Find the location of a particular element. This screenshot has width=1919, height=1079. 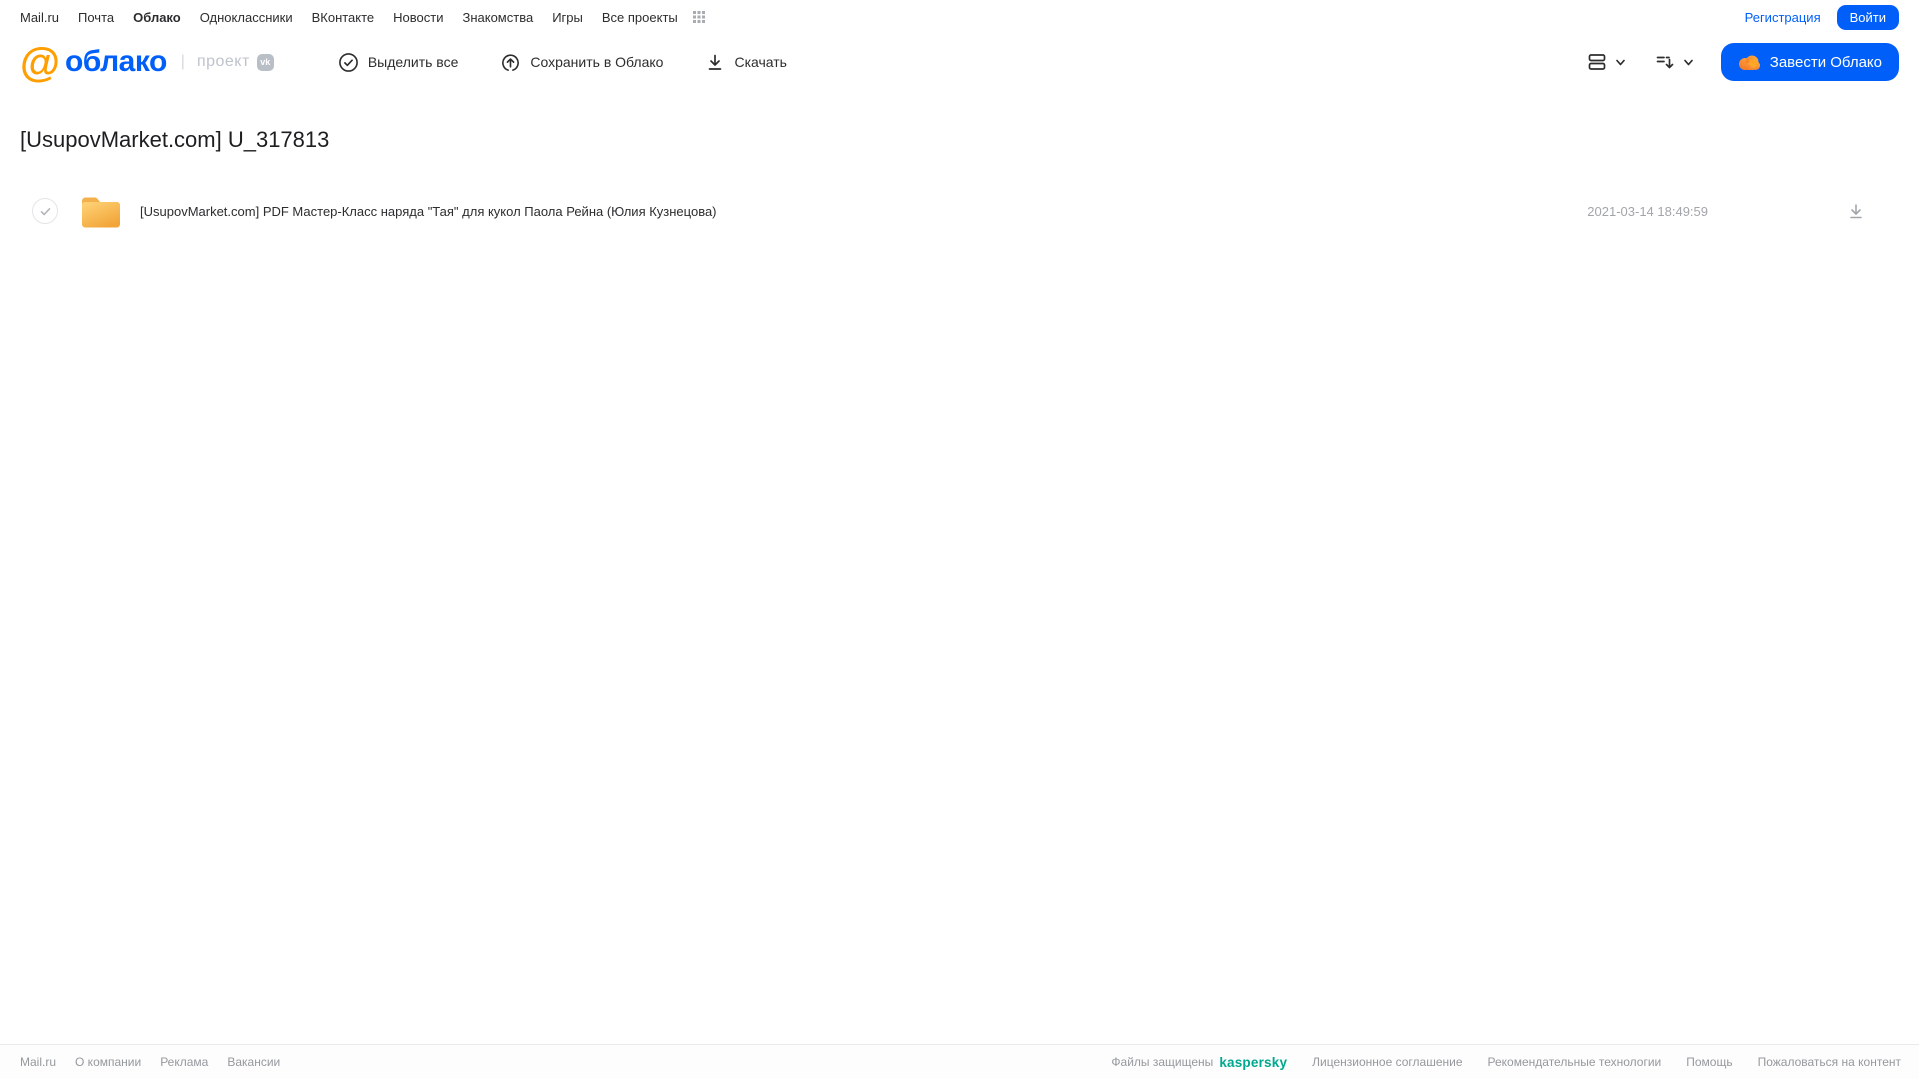

footer-link-help: Помощь is located at coordinates (1709, 1062).